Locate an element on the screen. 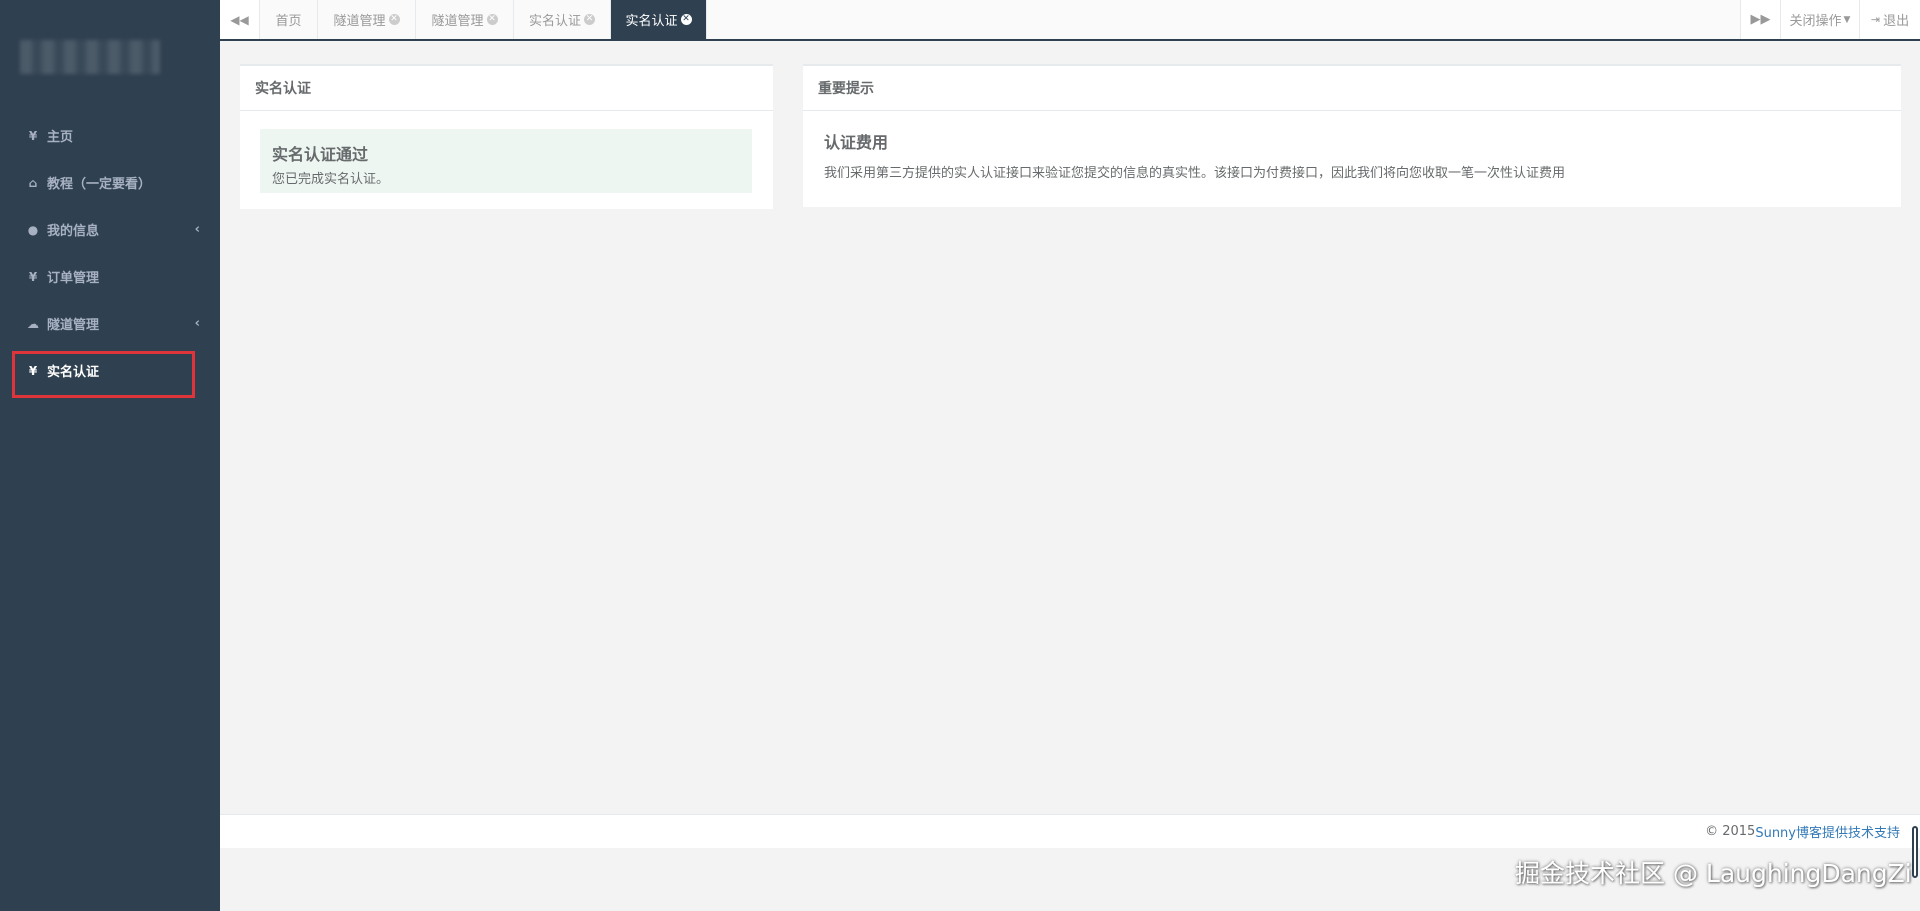 The image size is (1920, 911). close-operations-dropdown: 关闭操作 ▼ is located at coordinates (1819, 19).